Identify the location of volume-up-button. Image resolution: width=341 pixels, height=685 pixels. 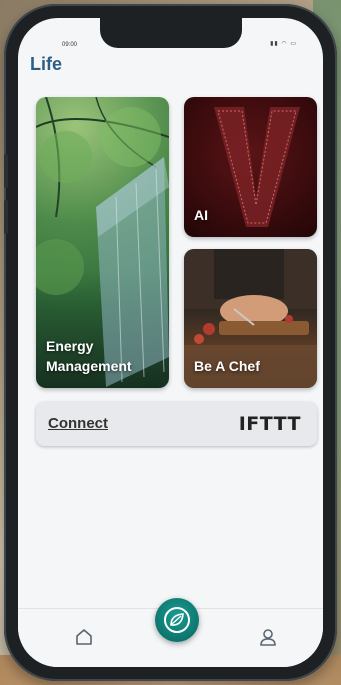
(6, 171).